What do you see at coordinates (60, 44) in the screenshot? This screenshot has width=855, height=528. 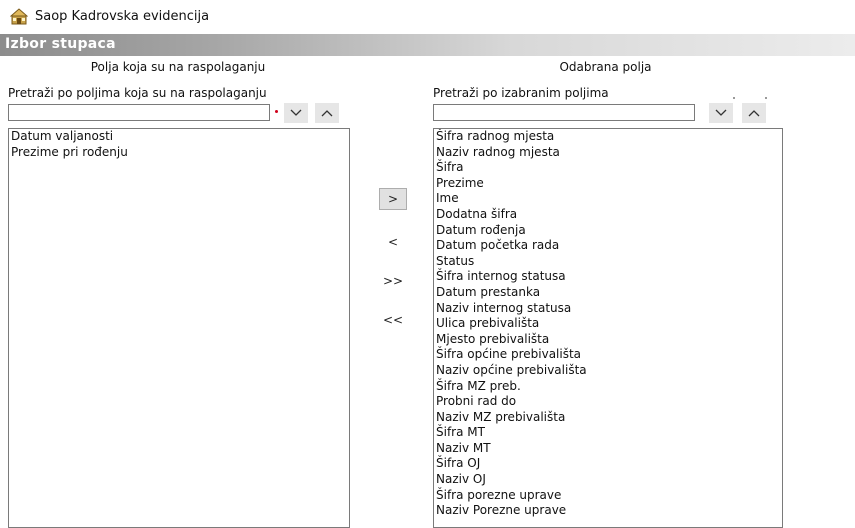 I see `section-title: Izbor stupaca` at bounding box center [60, 44].